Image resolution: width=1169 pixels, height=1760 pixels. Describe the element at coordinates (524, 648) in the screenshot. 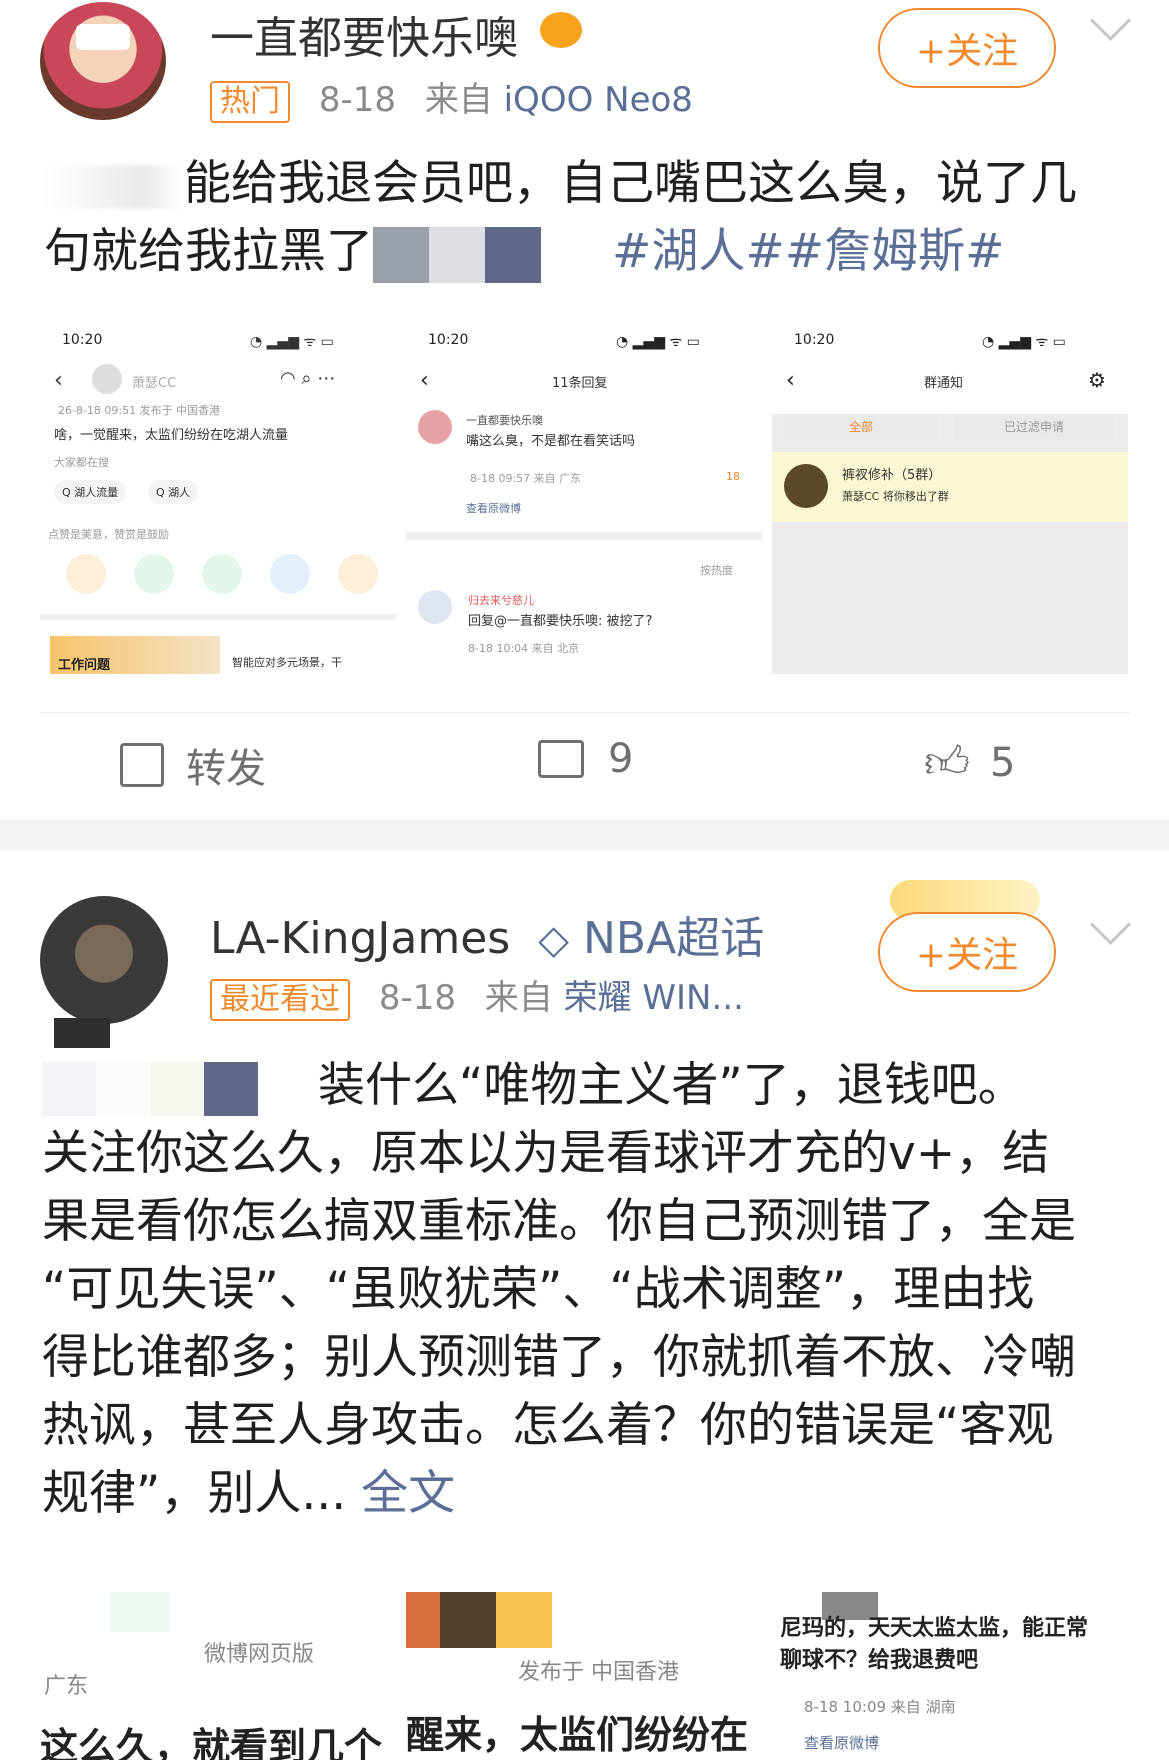

I see `reply-meta: 8-18 10:04 来自 北京` at that location.